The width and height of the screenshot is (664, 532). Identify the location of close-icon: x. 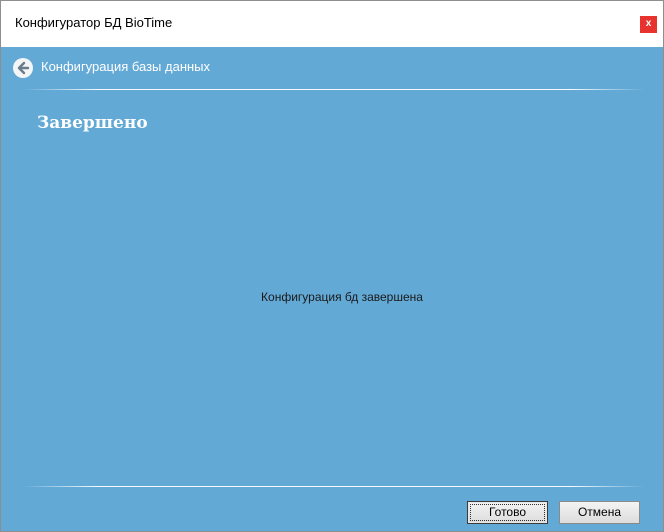
(648, 23).